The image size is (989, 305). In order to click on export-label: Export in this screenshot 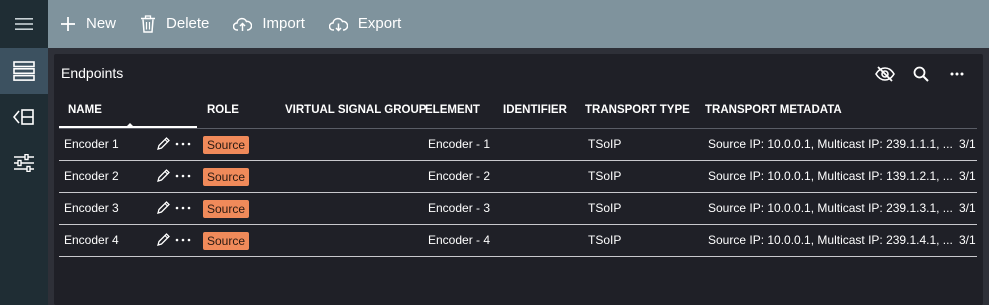, I will do `click(379, 23)`.